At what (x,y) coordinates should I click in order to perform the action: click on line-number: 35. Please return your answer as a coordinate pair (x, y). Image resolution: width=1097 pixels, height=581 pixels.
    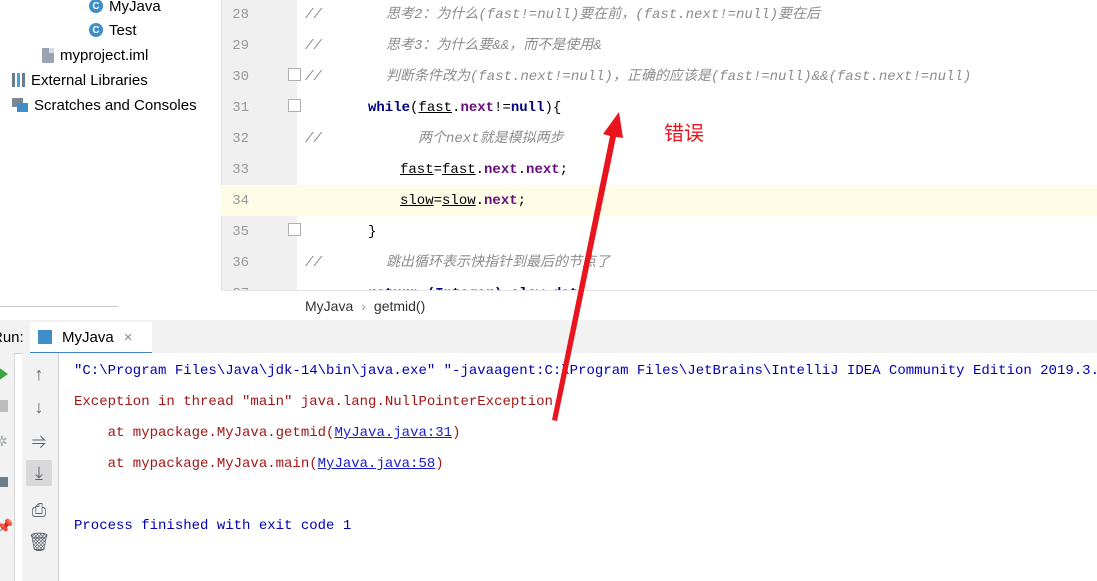
    Looking at the image, I should click on (240, 232).